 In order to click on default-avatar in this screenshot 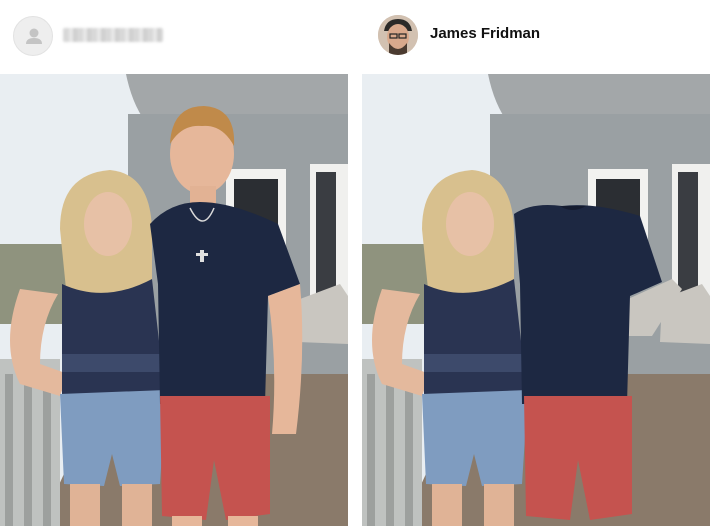, I will do `click(33, 36)`.